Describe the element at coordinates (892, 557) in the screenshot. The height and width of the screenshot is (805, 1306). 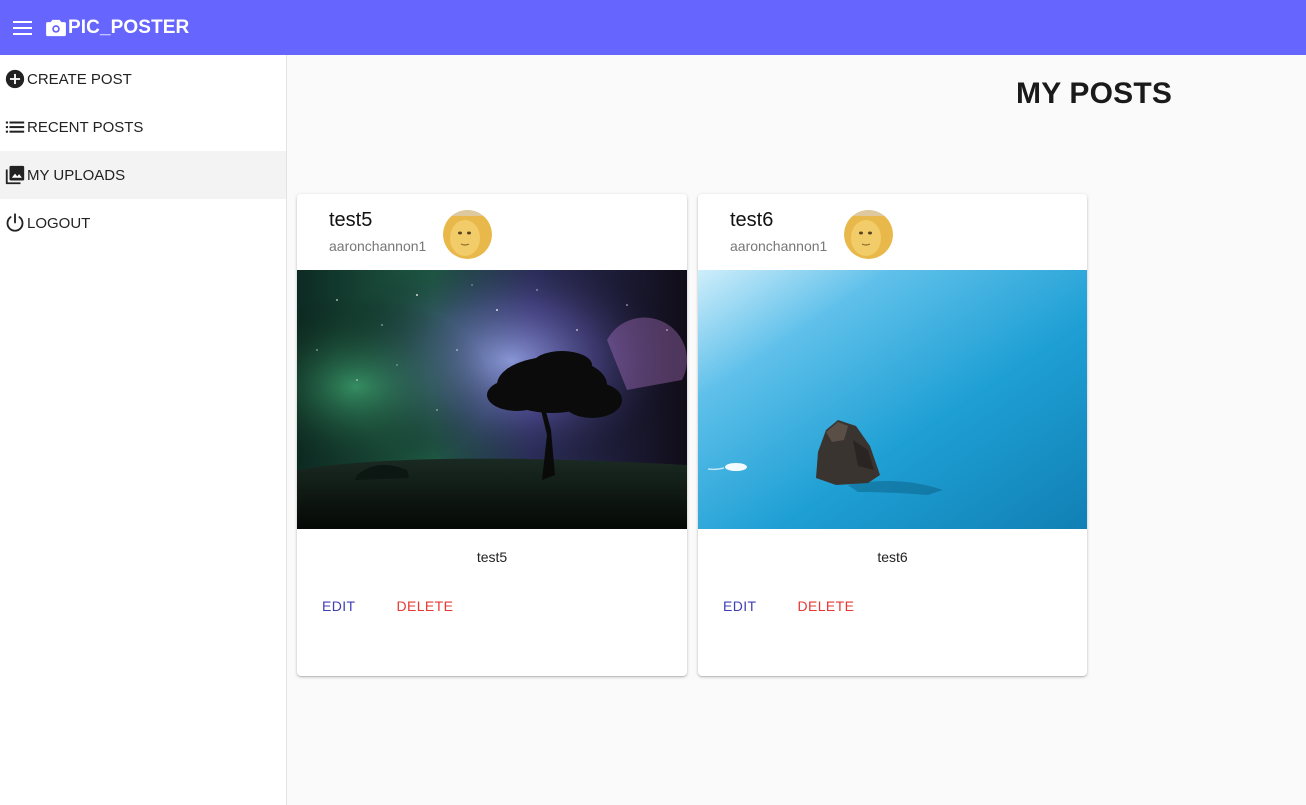
I see `post-caption: test6` at that location.